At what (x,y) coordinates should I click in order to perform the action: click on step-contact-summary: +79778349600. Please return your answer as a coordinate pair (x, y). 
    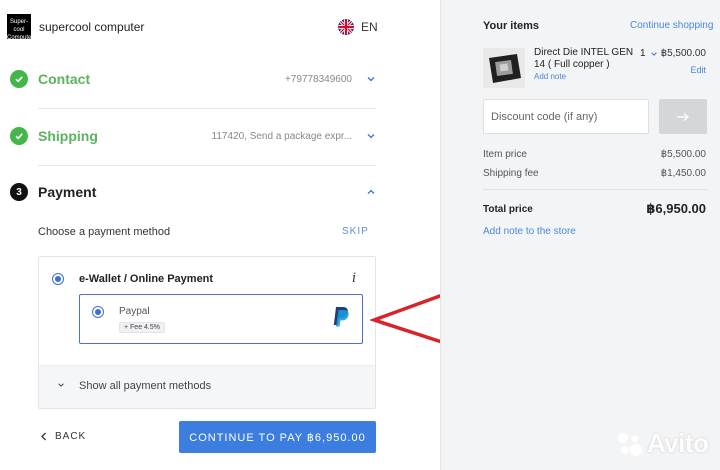
    Looking at the image, I should click on (318, 79).